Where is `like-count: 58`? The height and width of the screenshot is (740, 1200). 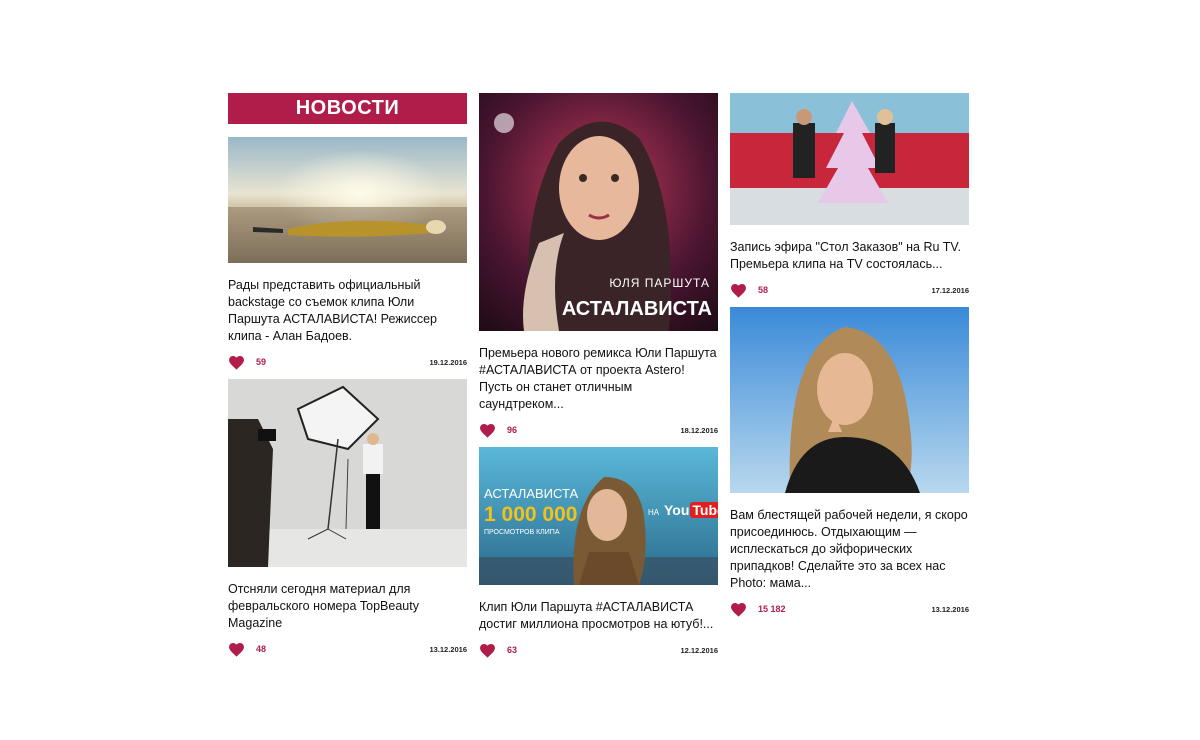
like-count: 58 is located at coordinates (763, 290).